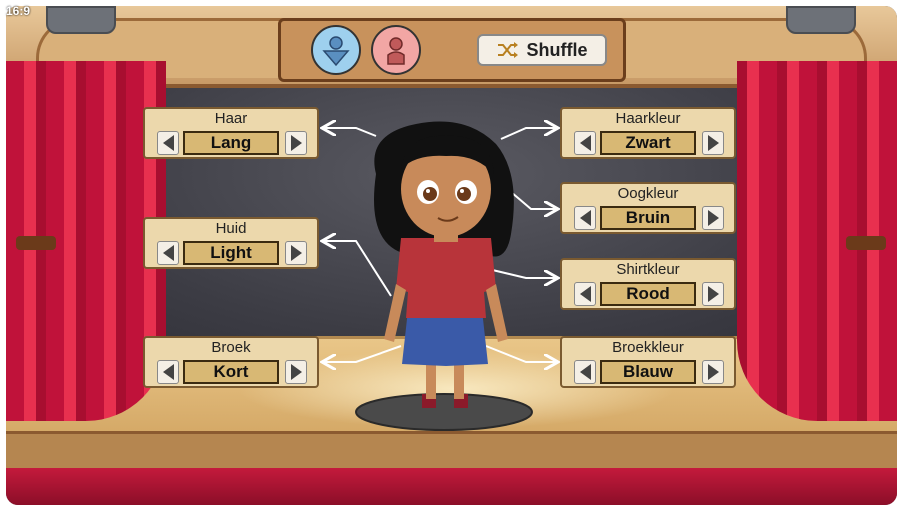 The height and width of the screenshot is (514, 904). What do you see at coordinates (648, 218) in the screenshot?
I see `option-value: Bruin` at bounding box center [648, 218].